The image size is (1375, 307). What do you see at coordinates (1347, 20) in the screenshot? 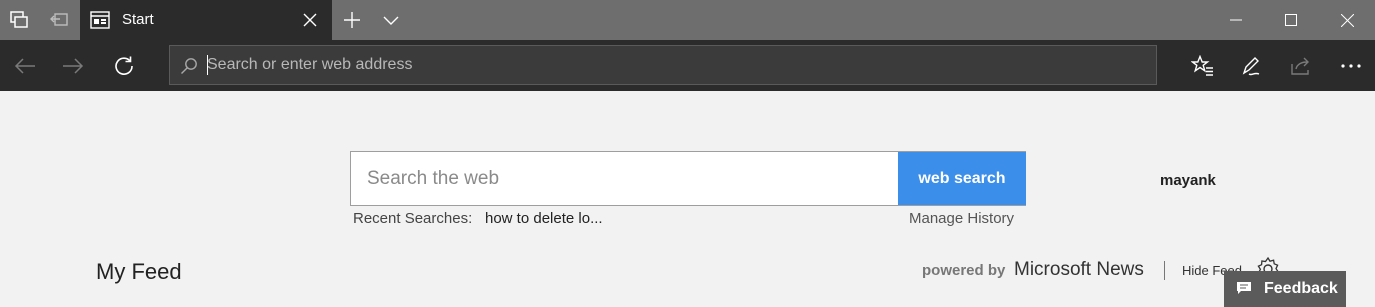
I see `close-window-icon` at bounding box center [1347, 20].